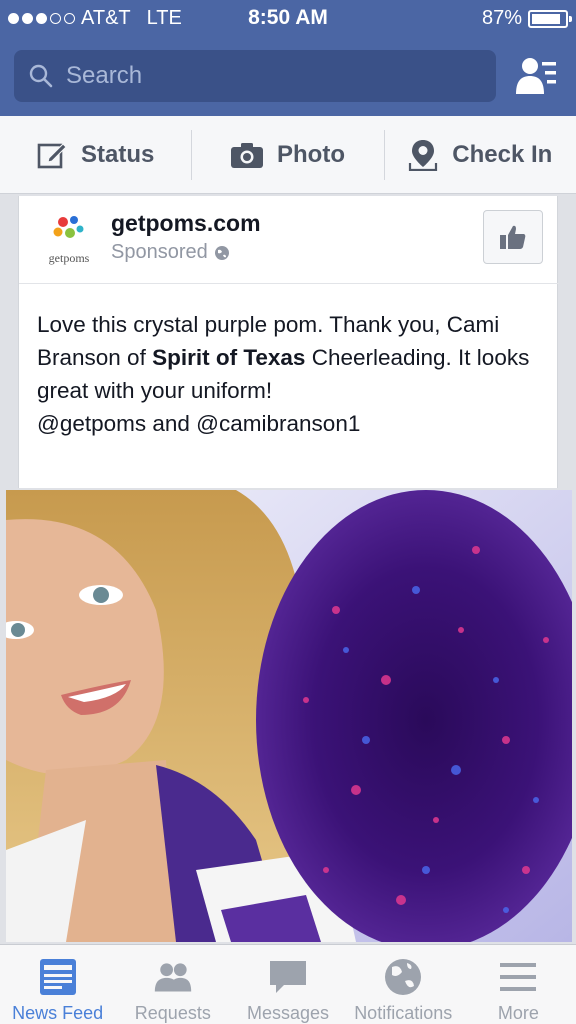  What do you see at coordinates (69, 258) in the screenshot?
I see `logo-wordmark: getpoms` at bounding box center [69, 258].